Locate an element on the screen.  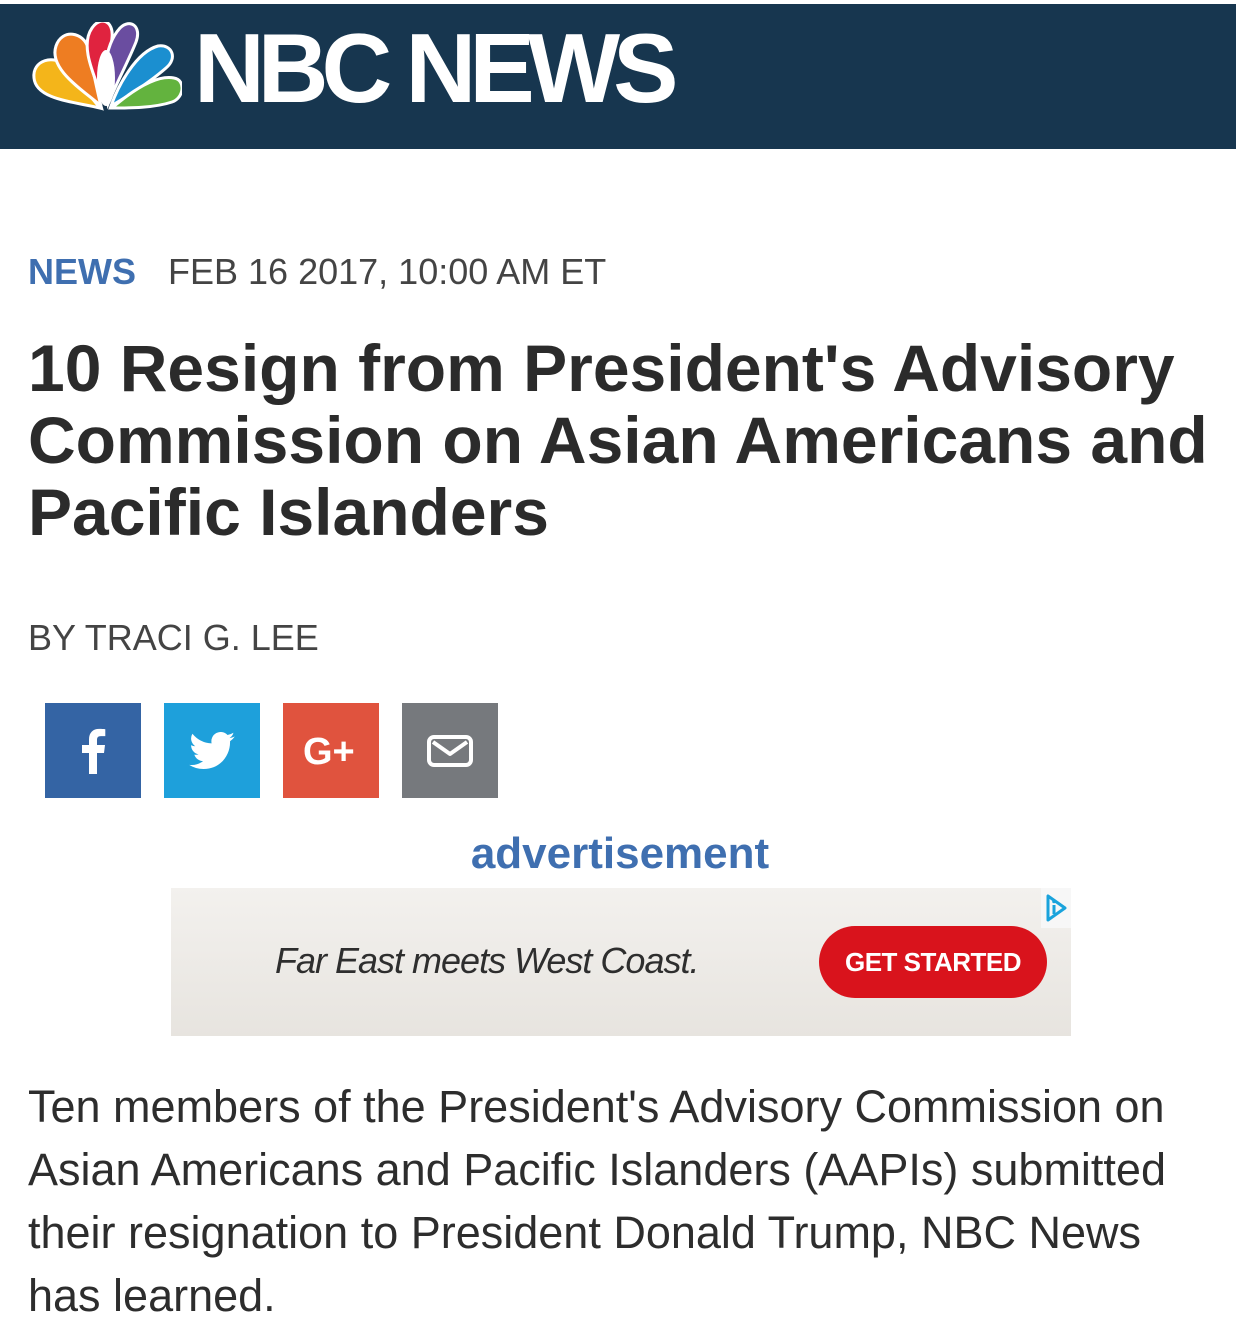
article-byline: BY TRACI G. LEE is located at coordinates (173, 637).